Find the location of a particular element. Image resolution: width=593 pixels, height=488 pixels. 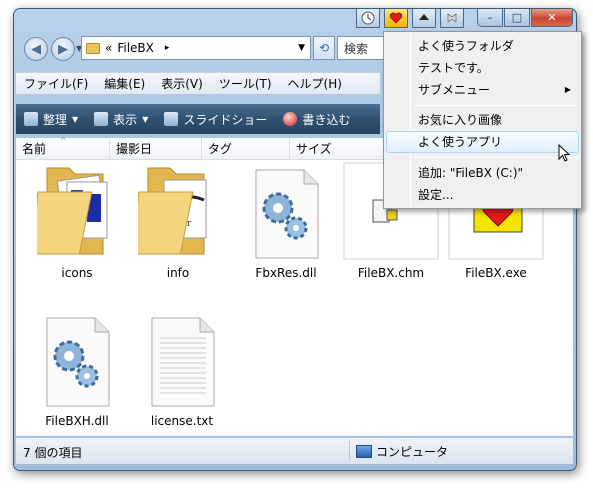

status-location-label: コンピュータ is located at coordinates (412, 452).